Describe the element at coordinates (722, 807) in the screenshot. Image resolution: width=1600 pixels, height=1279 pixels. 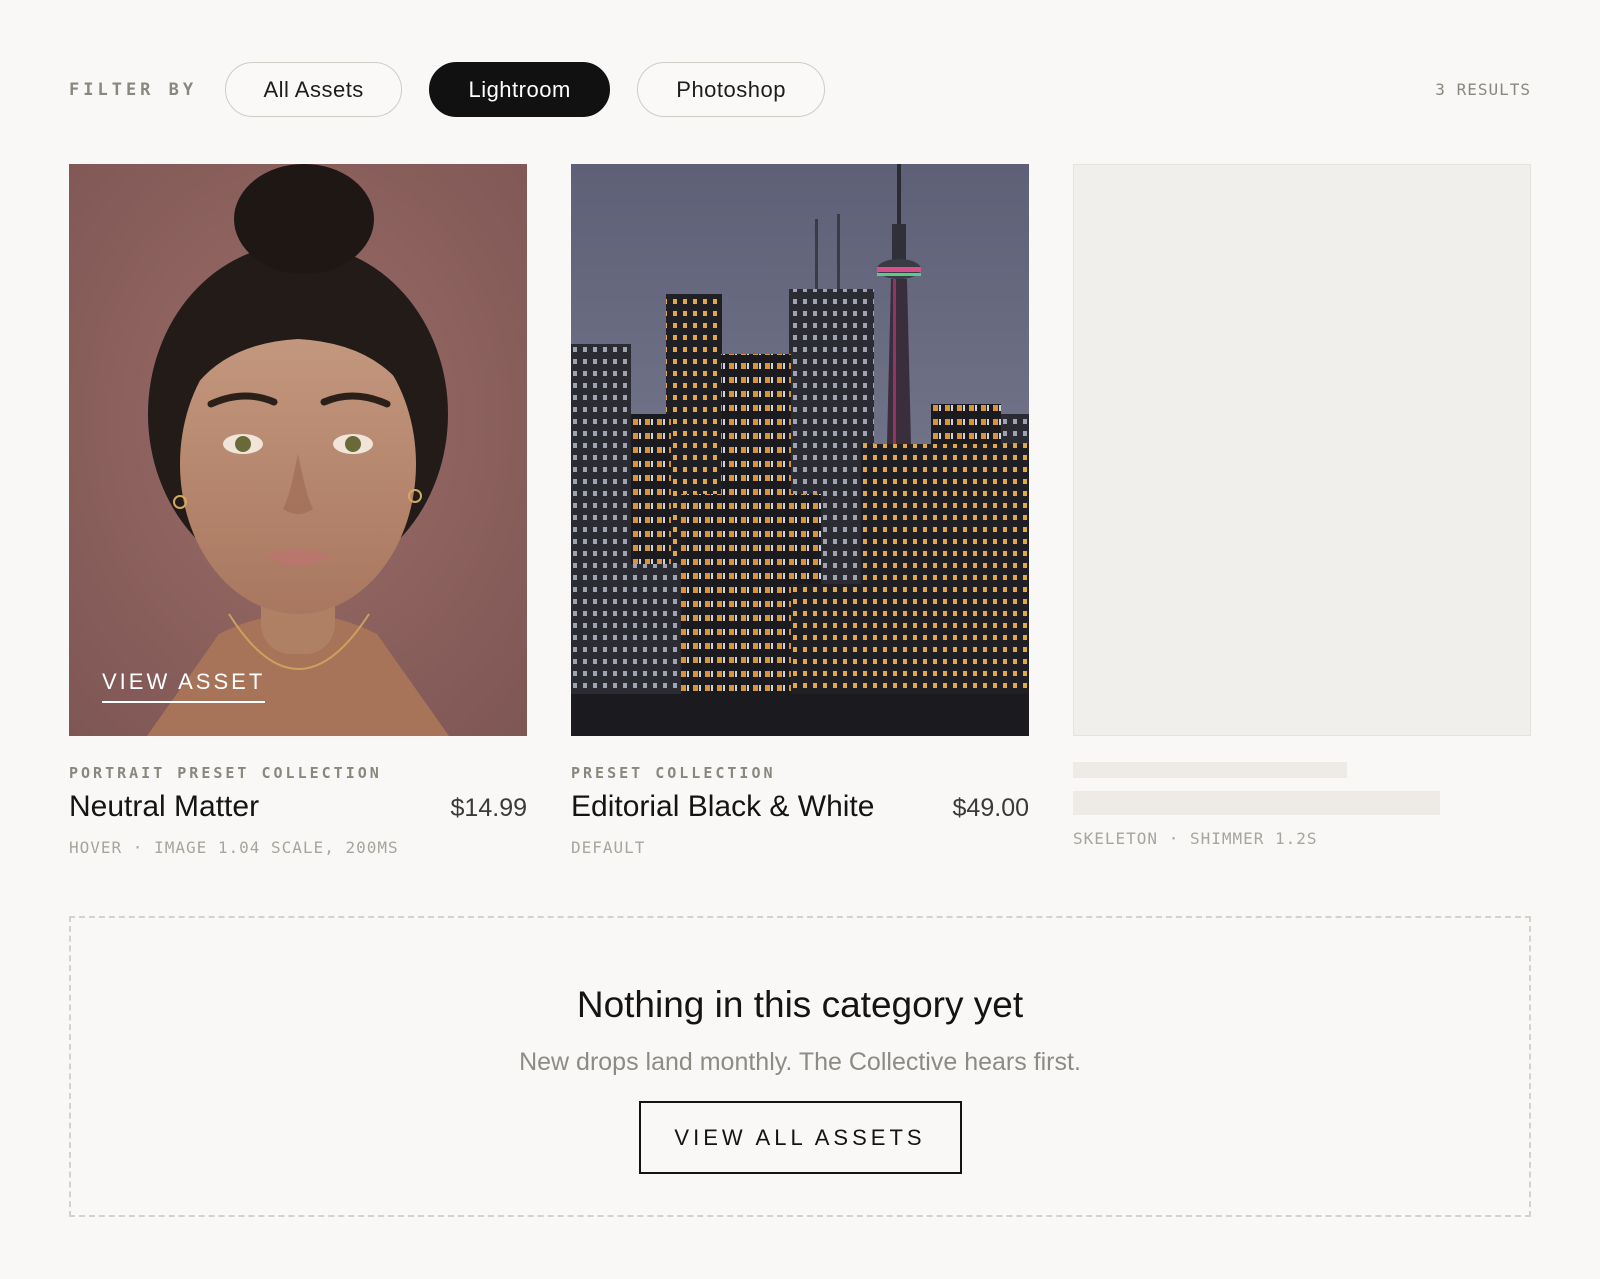
I see `card-title: Editorial Black & White` at that location.